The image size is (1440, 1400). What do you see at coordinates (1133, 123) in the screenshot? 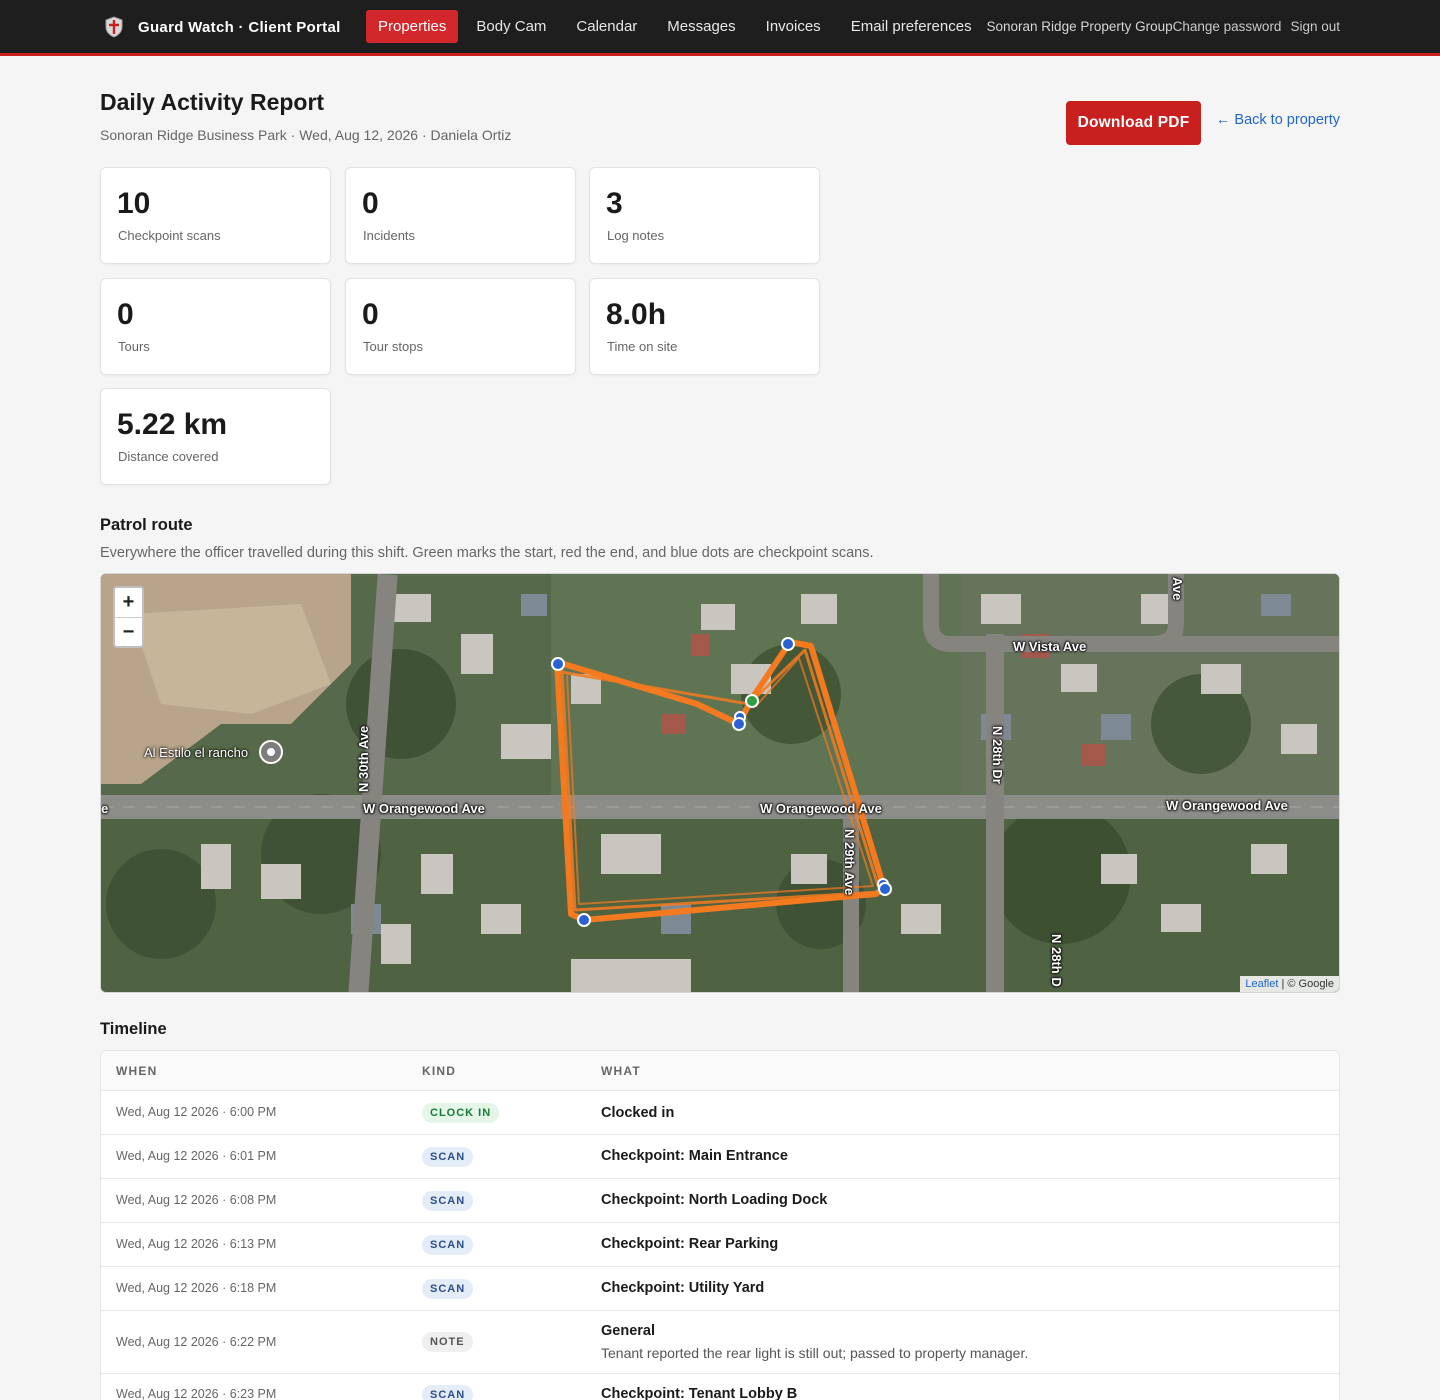
I see `download-pdf-button: Download PDF` at bounding box center [1133, 123].